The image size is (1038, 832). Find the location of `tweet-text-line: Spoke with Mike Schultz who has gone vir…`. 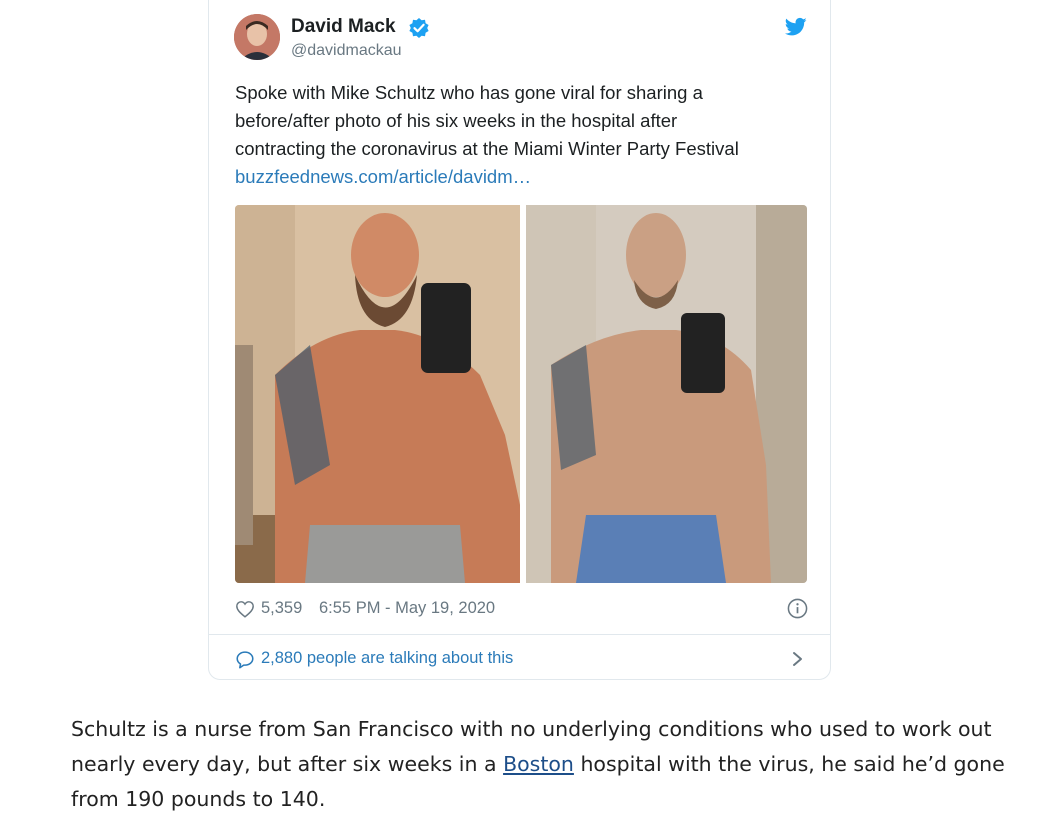

tweet-text-line: Spoke with Mike Schultz who has gone vir… is located at coordinates (469, 92).